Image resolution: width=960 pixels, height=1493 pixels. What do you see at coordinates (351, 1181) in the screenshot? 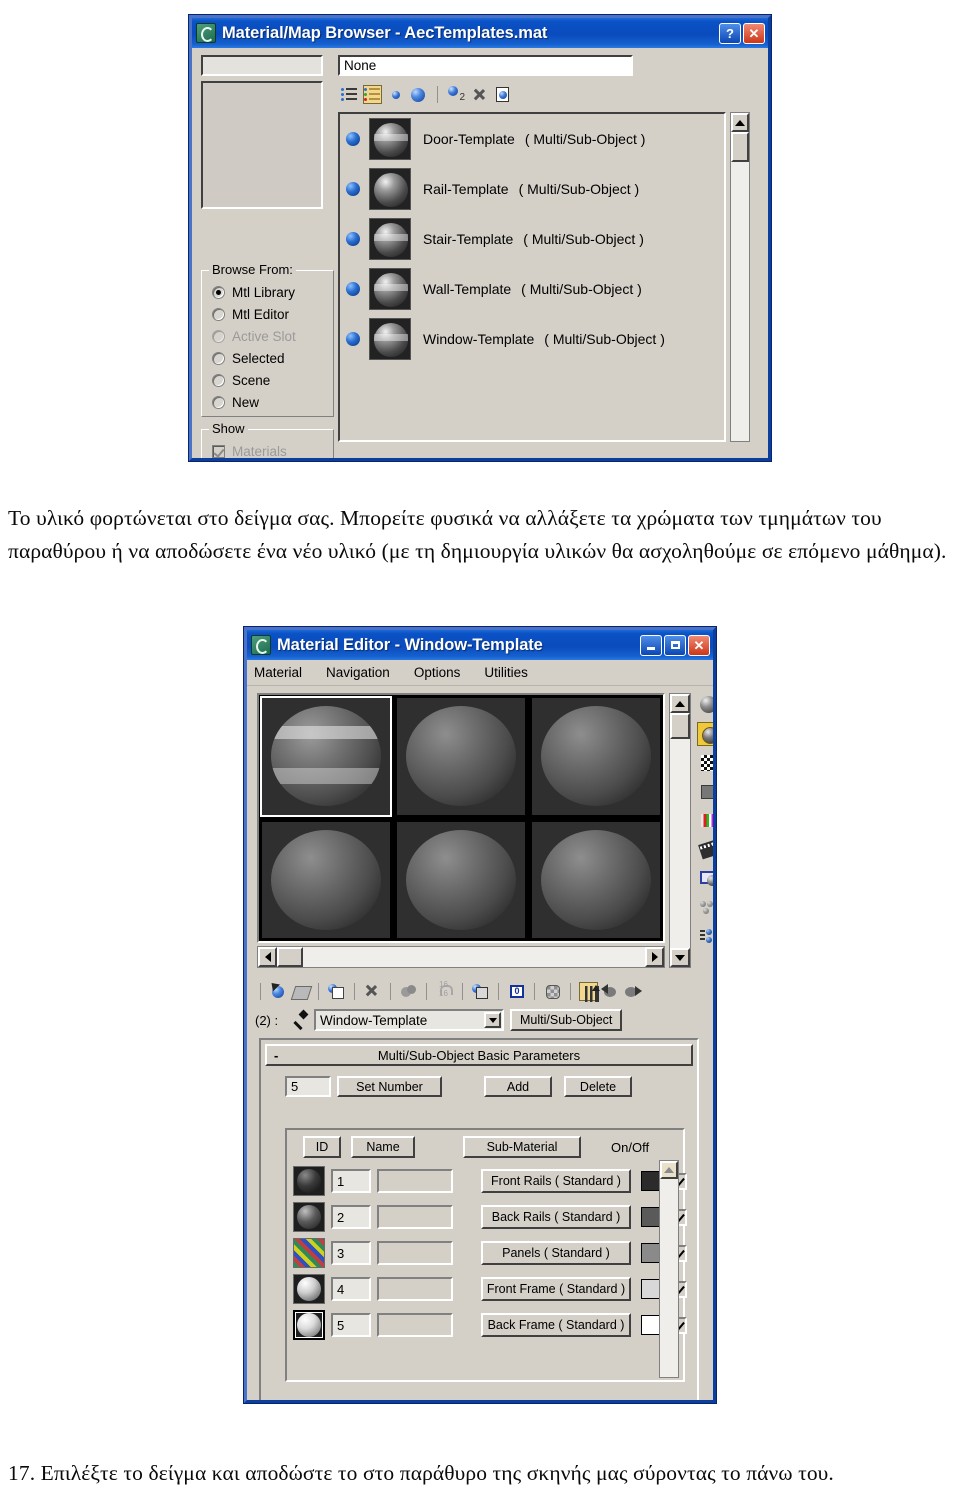
I see `row-id-field: 1` at bounding box center [351, 1181].